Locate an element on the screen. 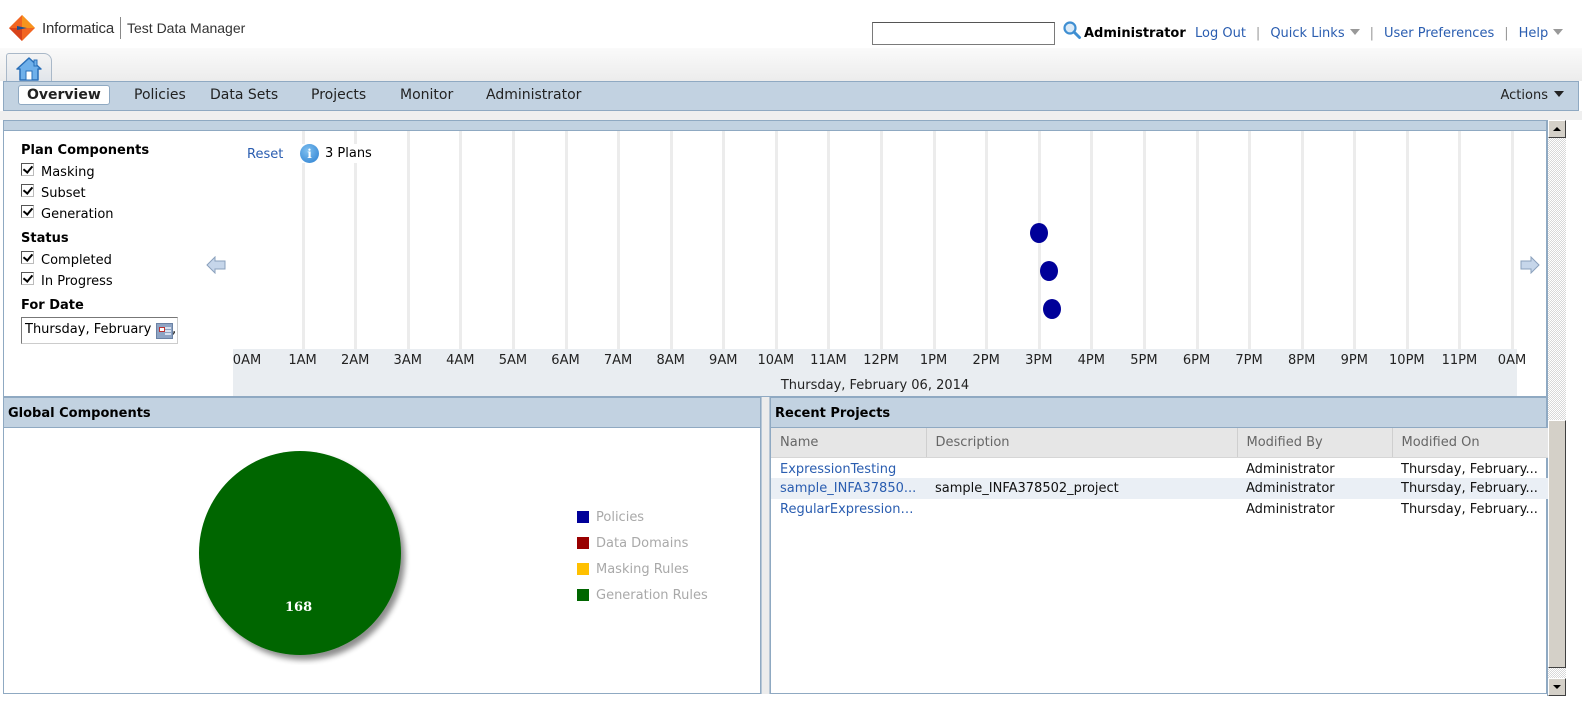 The height and width of the screenshot is (701, 1582). help-label: Help is located at coordinates (1533, 33).